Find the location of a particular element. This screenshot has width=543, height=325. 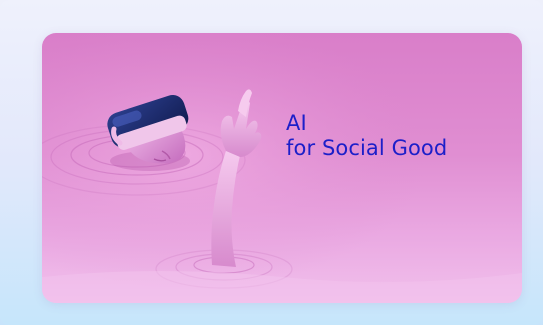

hero-title-line-1: AI is located at coordinates (296, 123).